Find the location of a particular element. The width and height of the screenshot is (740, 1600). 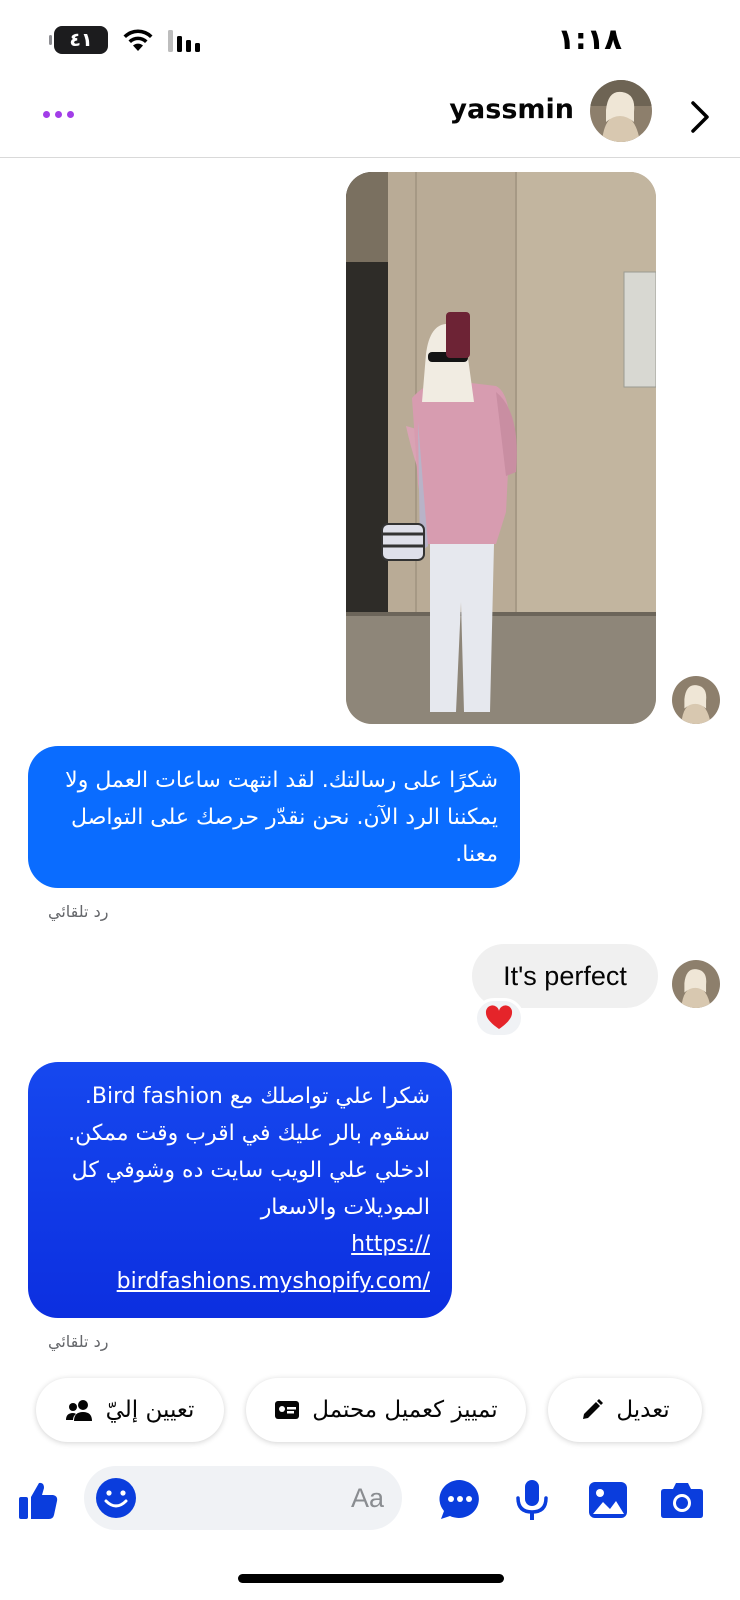

home-indicator is located at coordinates (371, 1578).